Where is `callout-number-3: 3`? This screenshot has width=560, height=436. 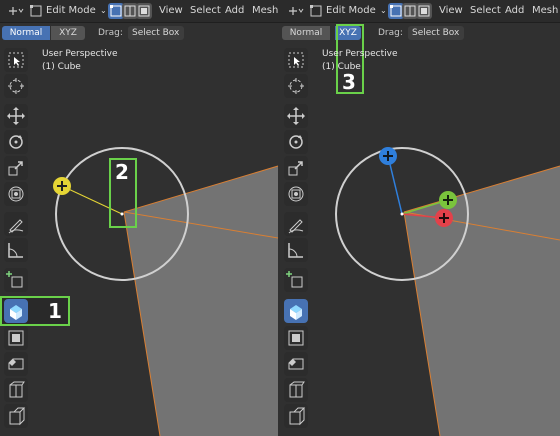 callout-number-3: 3 is located at coordinates (349, 82).